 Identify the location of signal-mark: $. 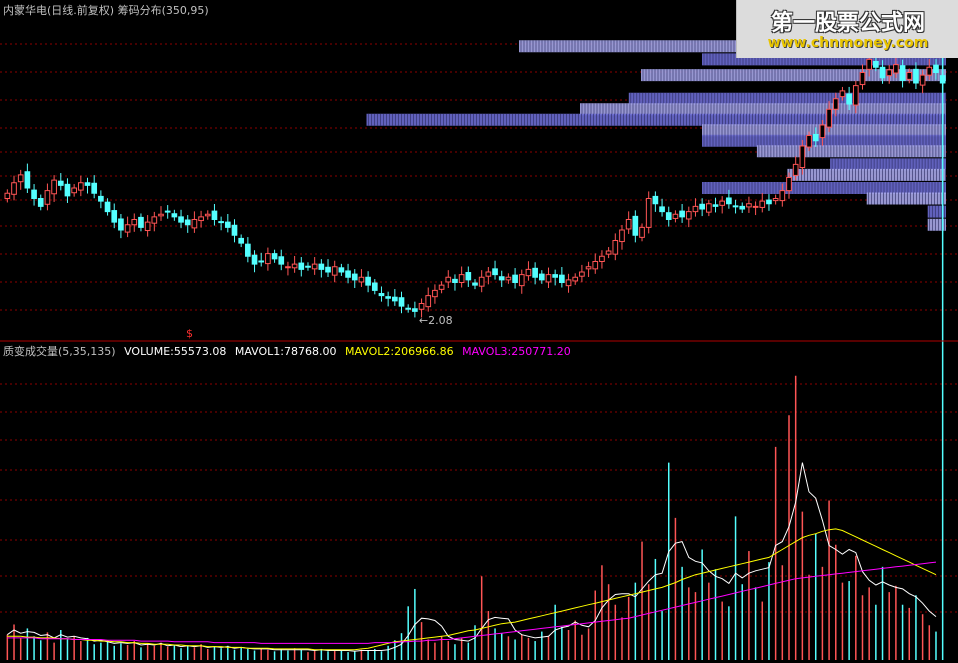
(189, 333).